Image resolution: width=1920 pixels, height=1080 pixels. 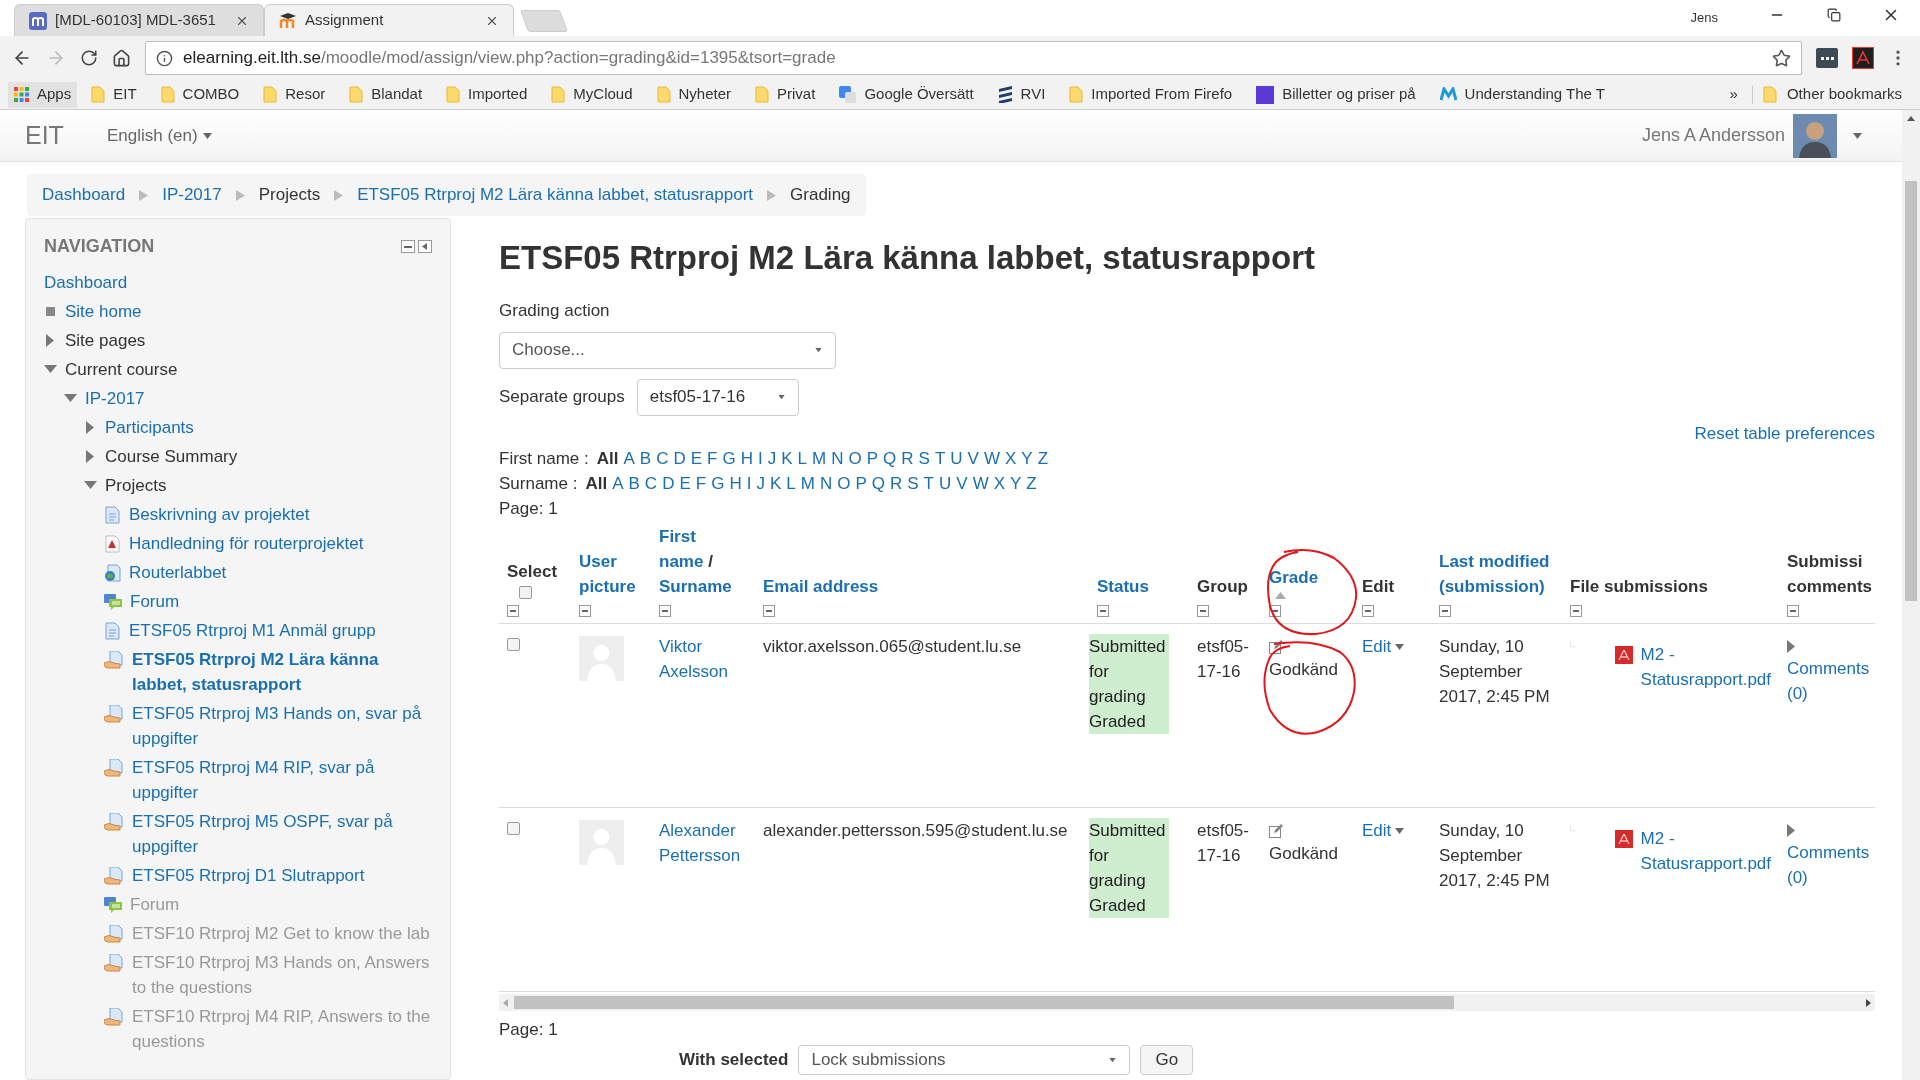 What do you see at coordinates (1276, 831) in the screenshot?
I see `edit-pencil-icon` at bounding box center [1276, 831].